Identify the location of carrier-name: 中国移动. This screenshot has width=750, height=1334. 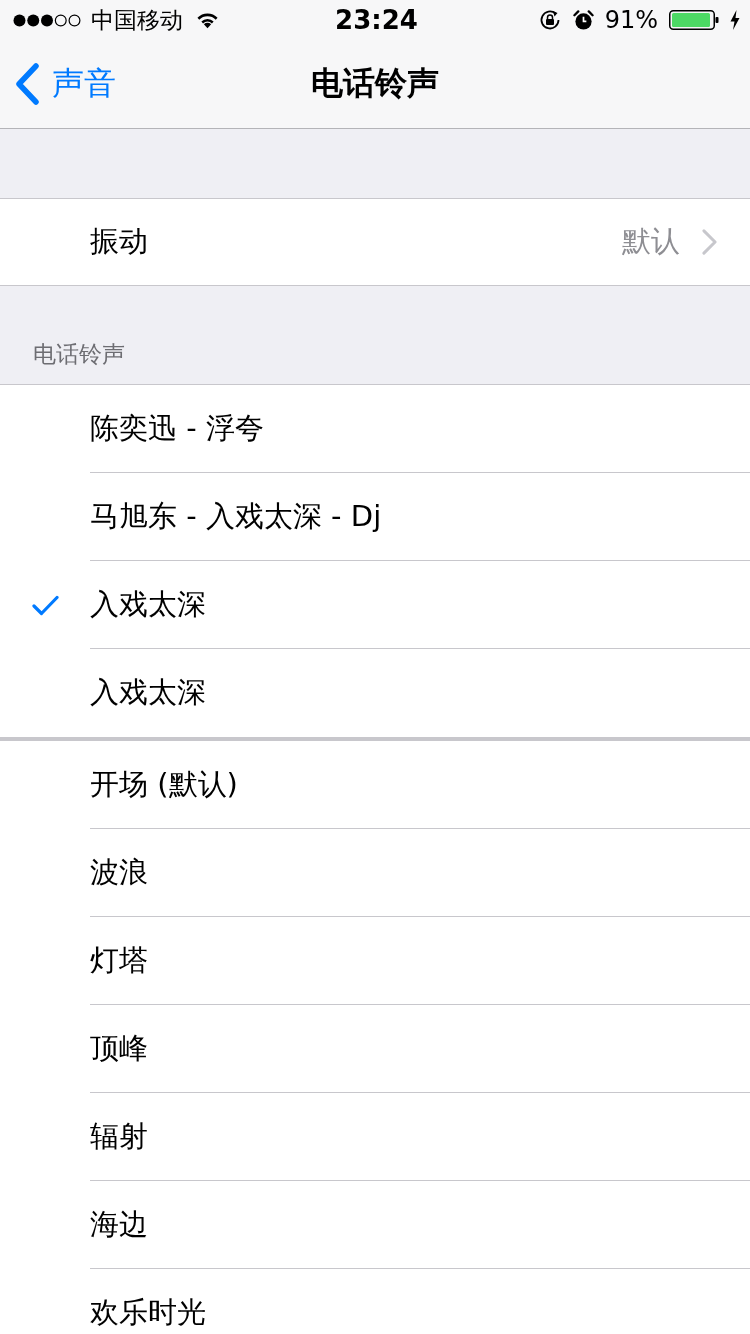
(137, 20).